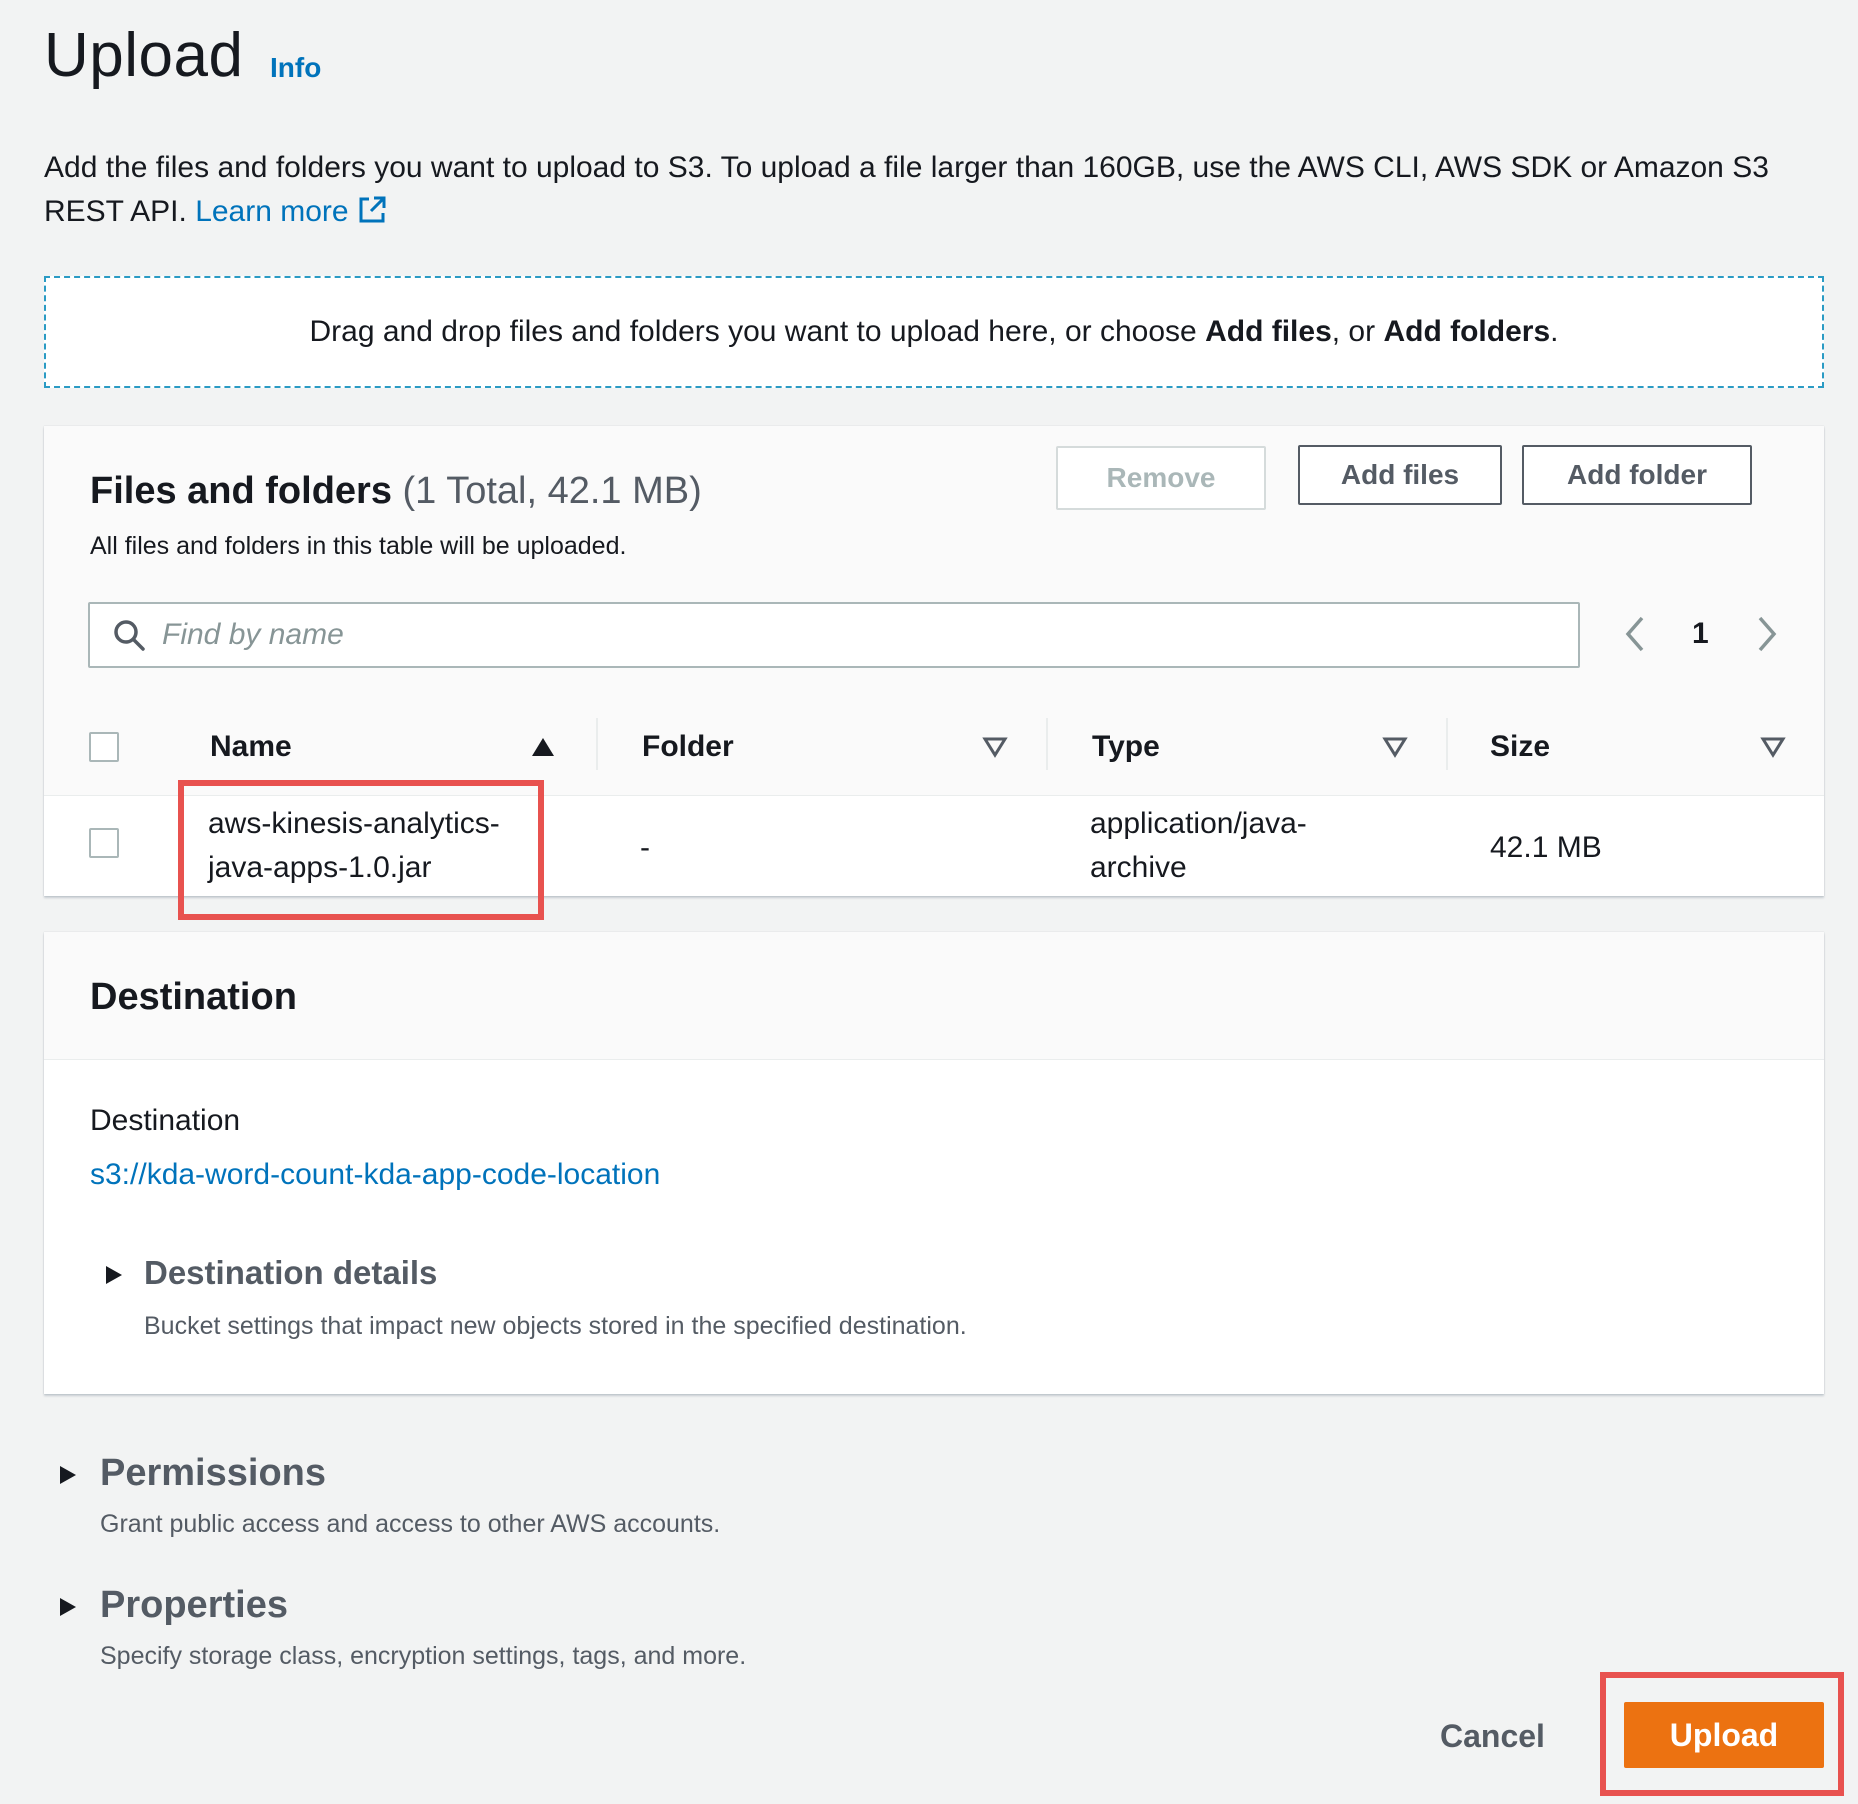 Image resolution: width=1858 pixels, height=1804 pixels. I want to click on search-box, so click(834, 635).